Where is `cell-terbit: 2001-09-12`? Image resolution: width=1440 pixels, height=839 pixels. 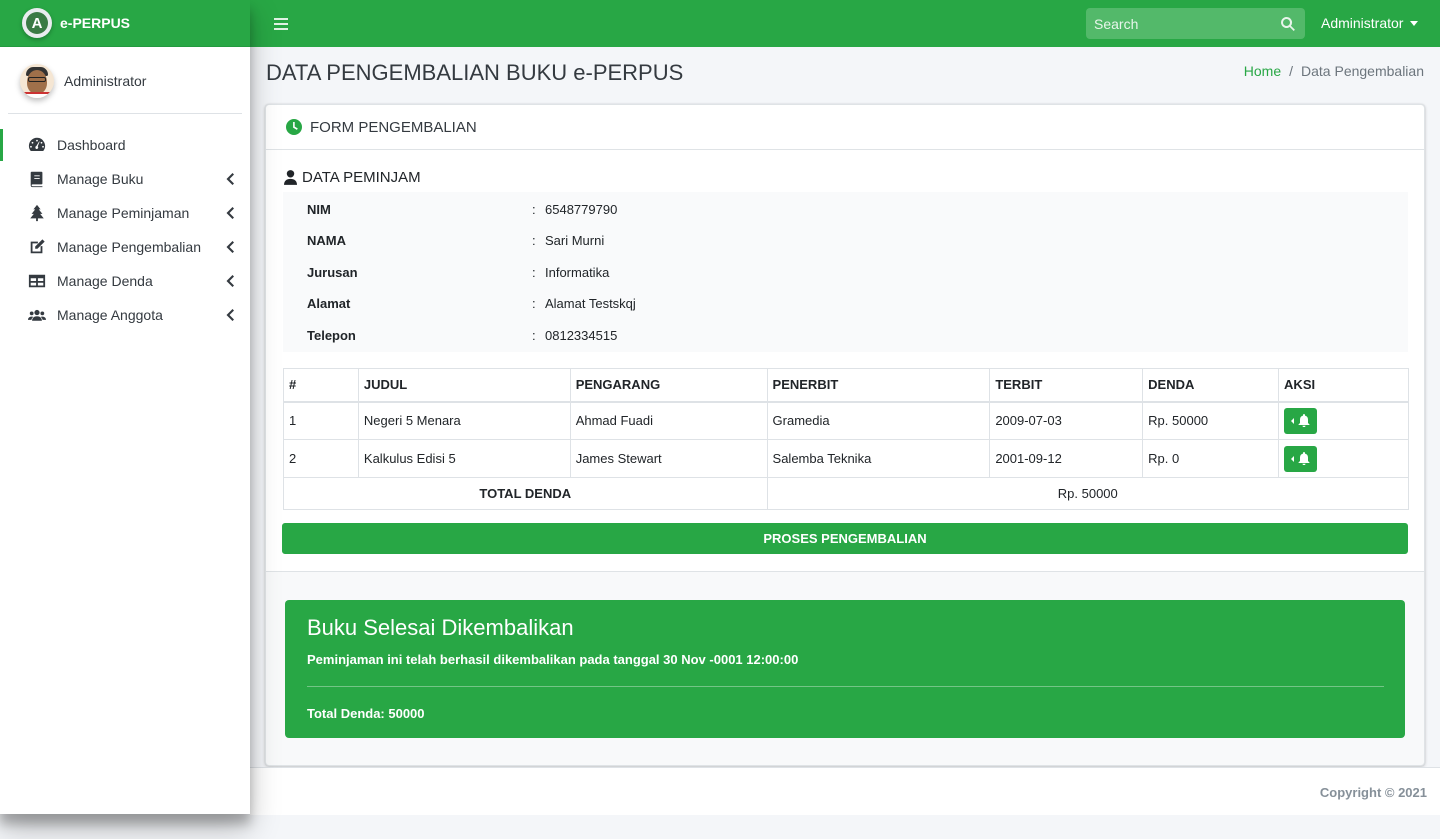
cell-terbit: 2001-09-12 is located at coordinates (1066, 458).